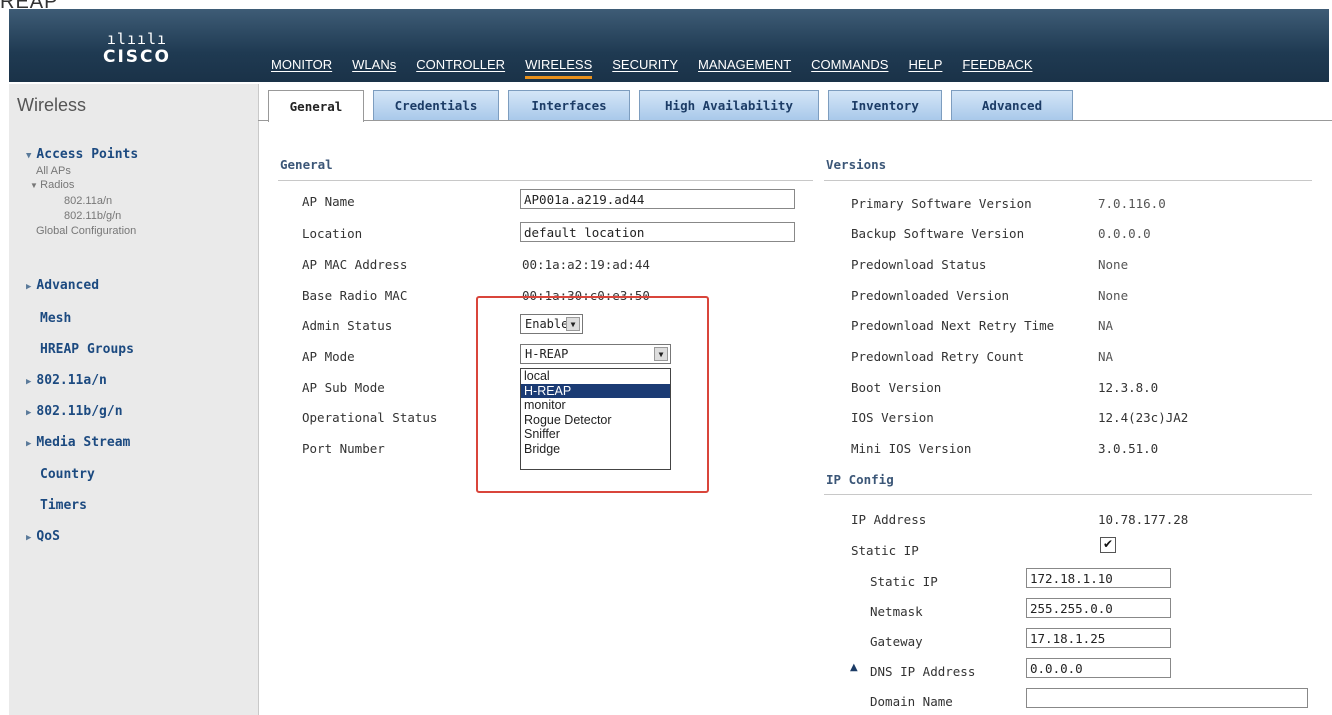  I want to click on admin-status-label: Admin Status, so click(347, 325).